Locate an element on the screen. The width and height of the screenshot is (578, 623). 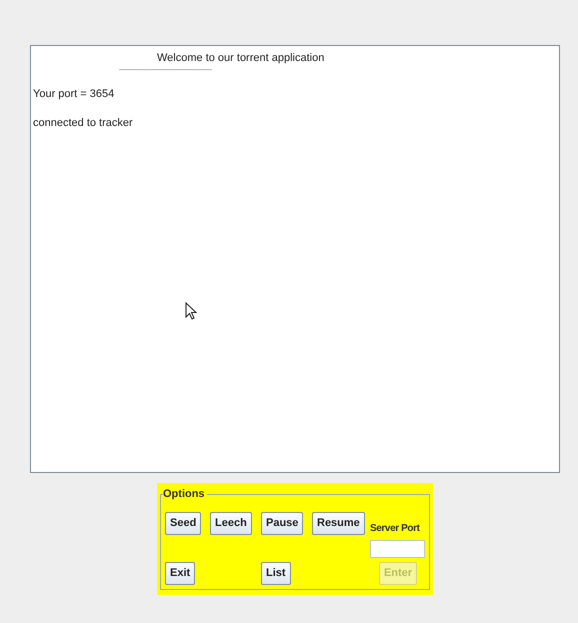
option-button: Leech is located at coordinates (231, 523).